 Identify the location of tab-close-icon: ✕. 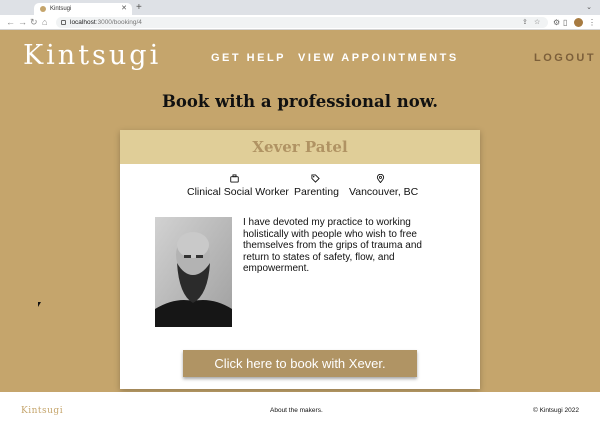
(124, 9).